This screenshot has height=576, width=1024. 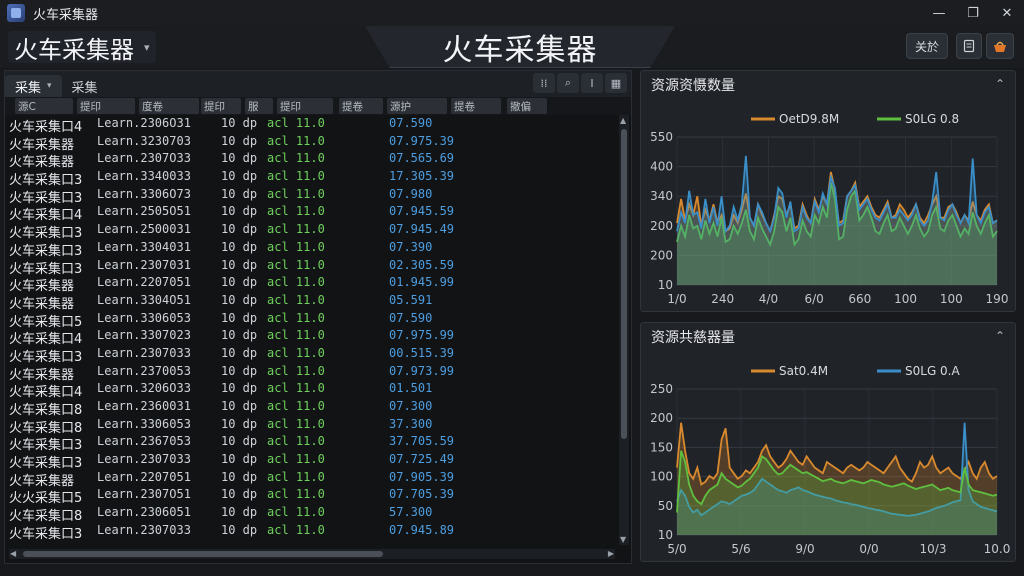 What do you see at coordinates (927, 46) in the screenshot?
I see `about-button: 关於` at bounding box center [927, 46].